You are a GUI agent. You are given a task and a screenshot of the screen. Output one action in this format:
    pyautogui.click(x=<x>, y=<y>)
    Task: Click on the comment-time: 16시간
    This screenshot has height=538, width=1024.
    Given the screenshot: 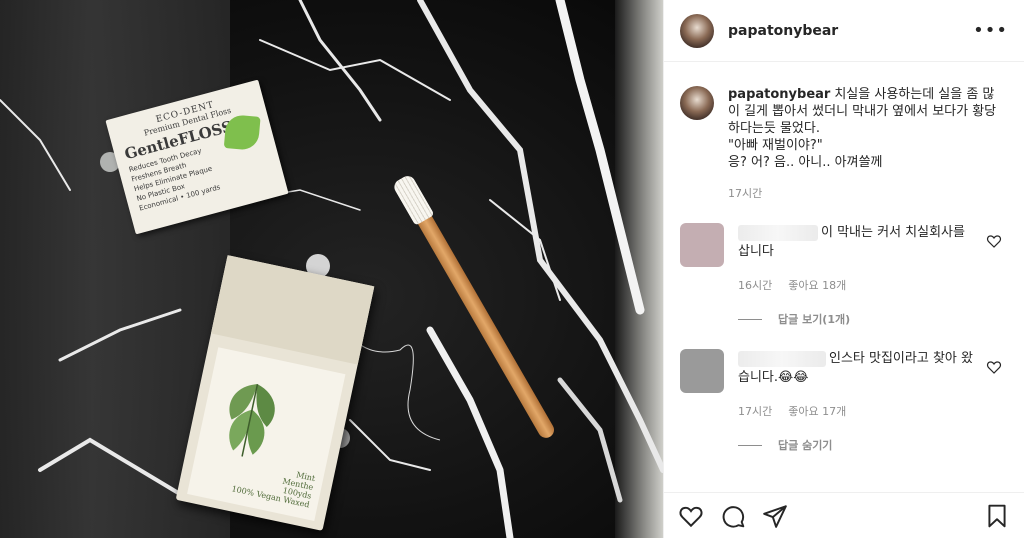 What is the action you would take?
    pyautogui.click(x=755, y=285)
    